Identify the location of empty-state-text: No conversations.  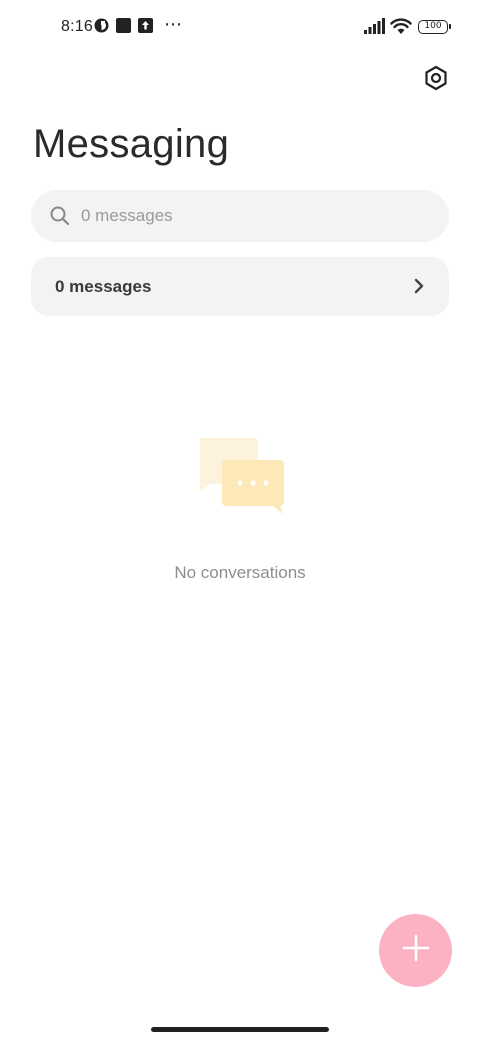
(240, 572).